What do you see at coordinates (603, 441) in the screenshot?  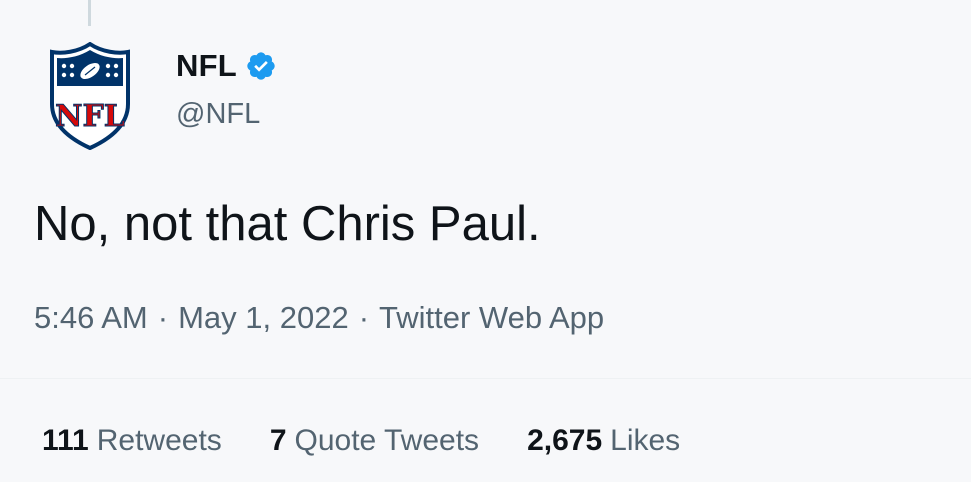 I see `likes-stat: 2,675 Likes` at bounding box center [603, 441].